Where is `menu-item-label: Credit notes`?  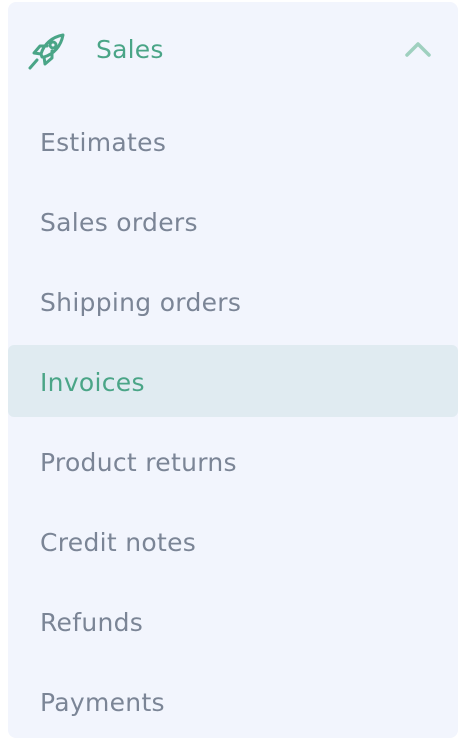 menu-item-label: Credit notes is located at coordinates (118, 542).